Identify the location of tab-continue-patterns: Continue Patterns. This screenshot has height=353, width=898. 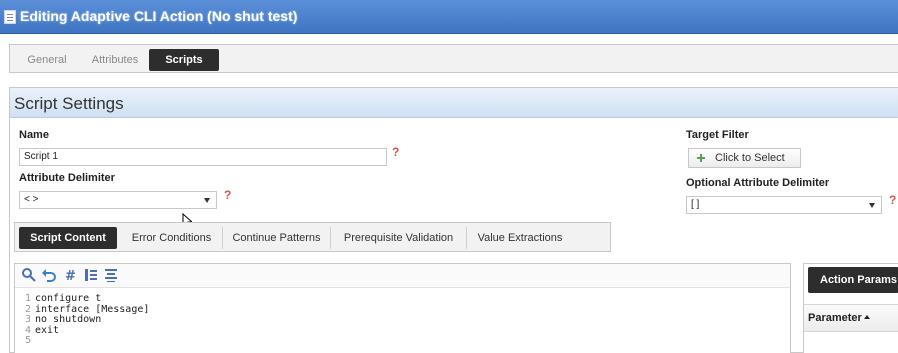
(277, 238).